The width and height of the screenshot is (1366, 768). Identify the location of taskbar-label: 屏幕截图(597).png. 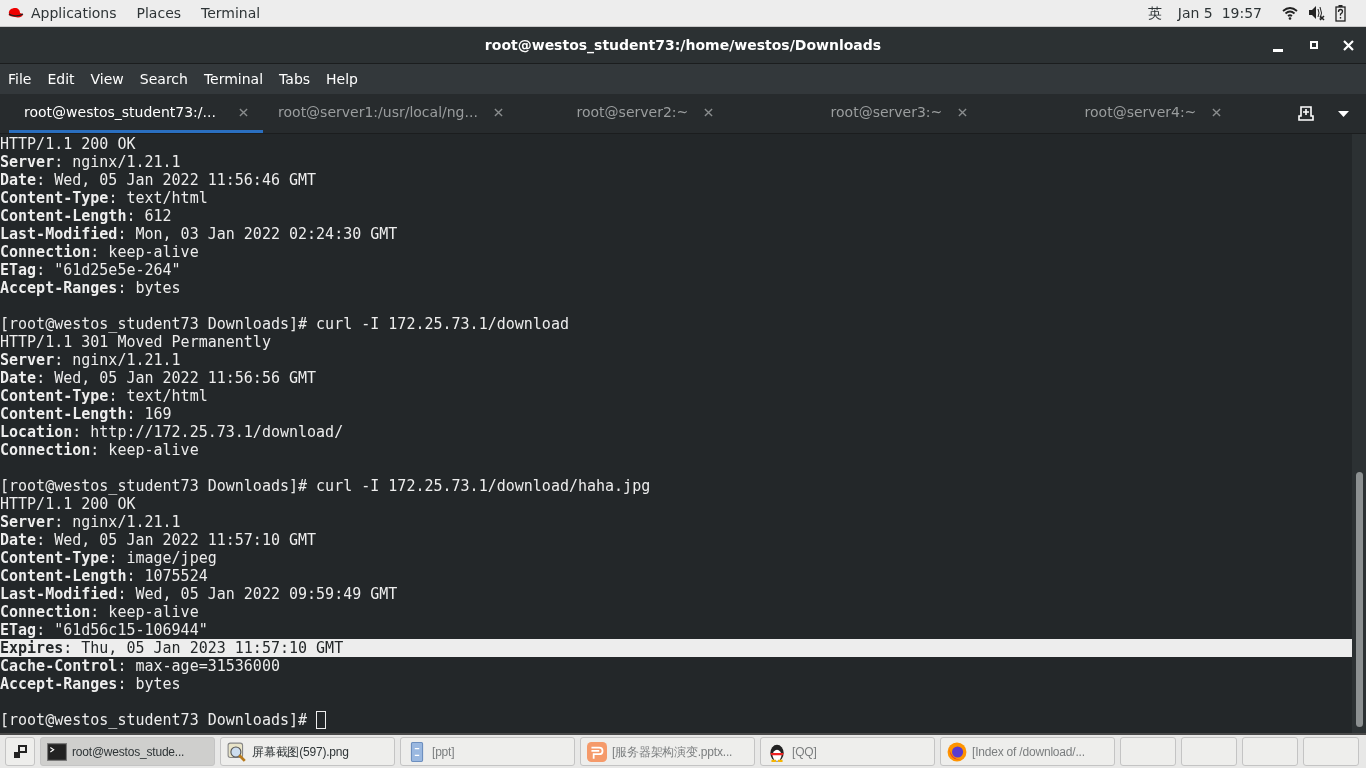
(300, 752).